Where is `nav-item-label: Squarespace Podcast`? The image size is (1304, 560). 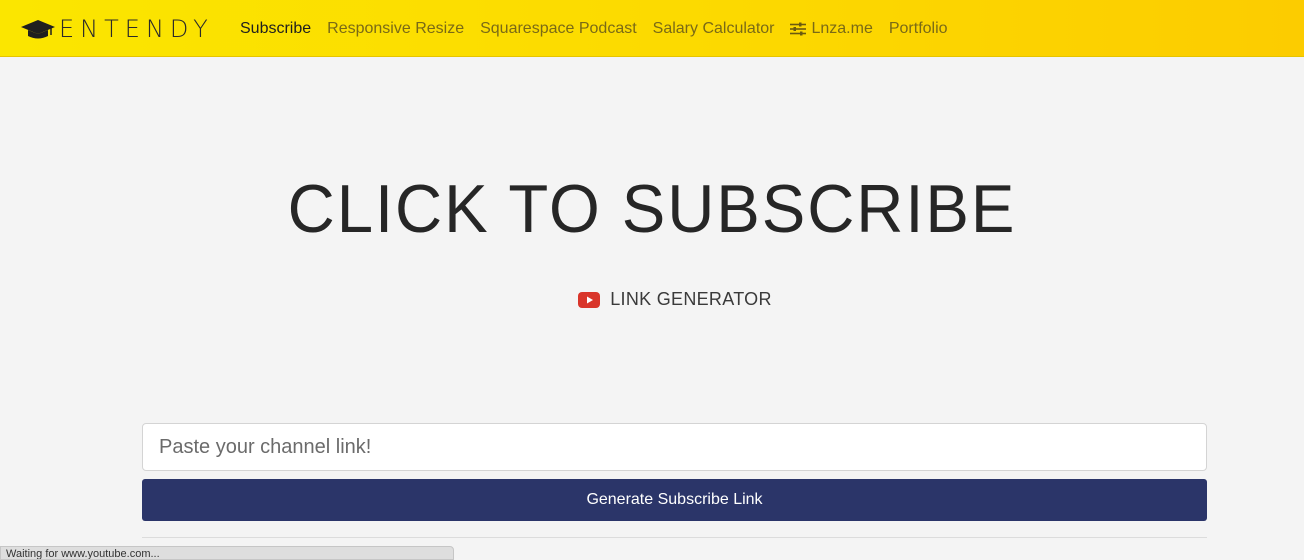
nav-item-label: Squarespace Podcast is located at coordinates (558, 28).